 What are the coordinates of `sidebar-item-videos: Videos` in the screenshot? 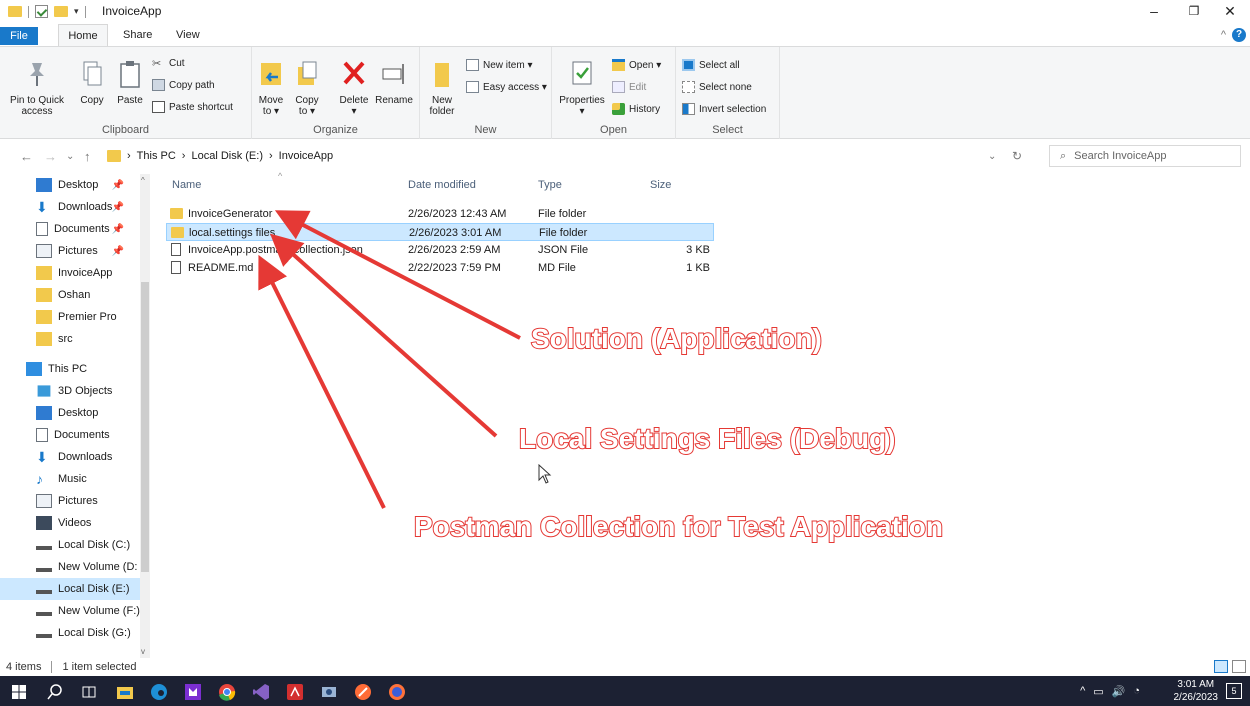 It's located at (70, 523).